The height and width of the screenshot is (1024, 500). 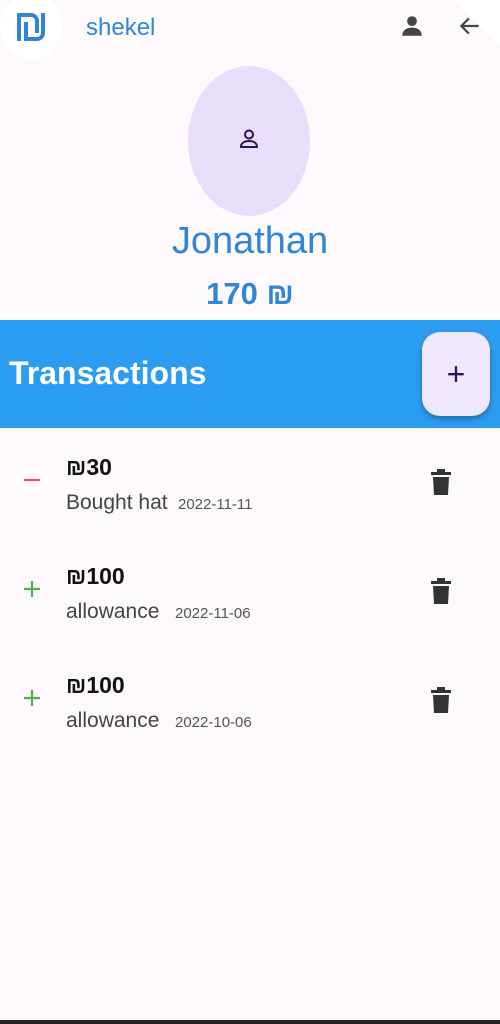 I want to click on transaction-row: ₪100 allowance 2022-11-06, so click(x=250, y=591).